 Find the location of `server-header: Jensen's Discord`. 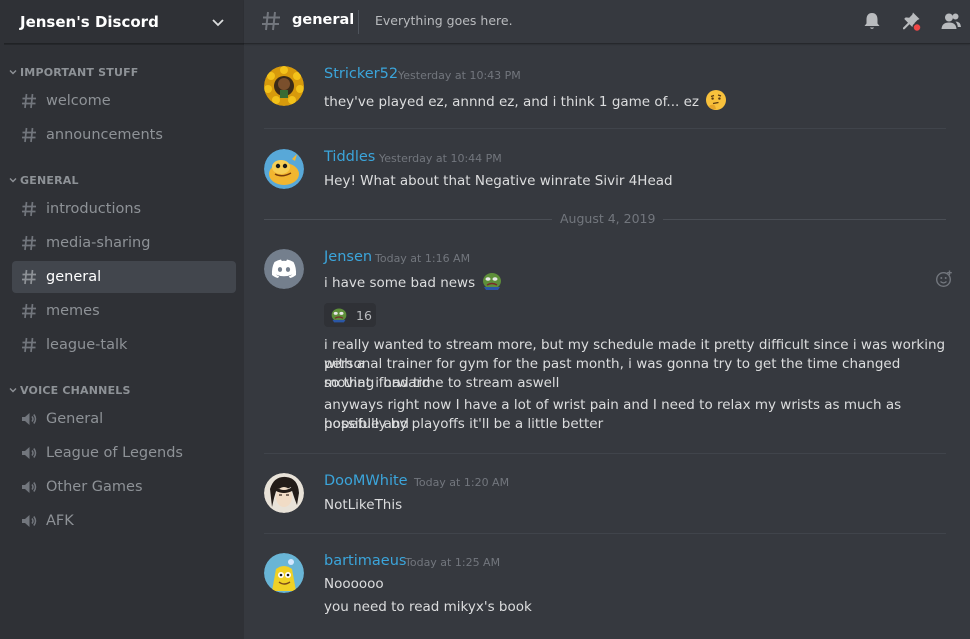

server-header: Jensen's Discord is located at coordinates (124, 22).